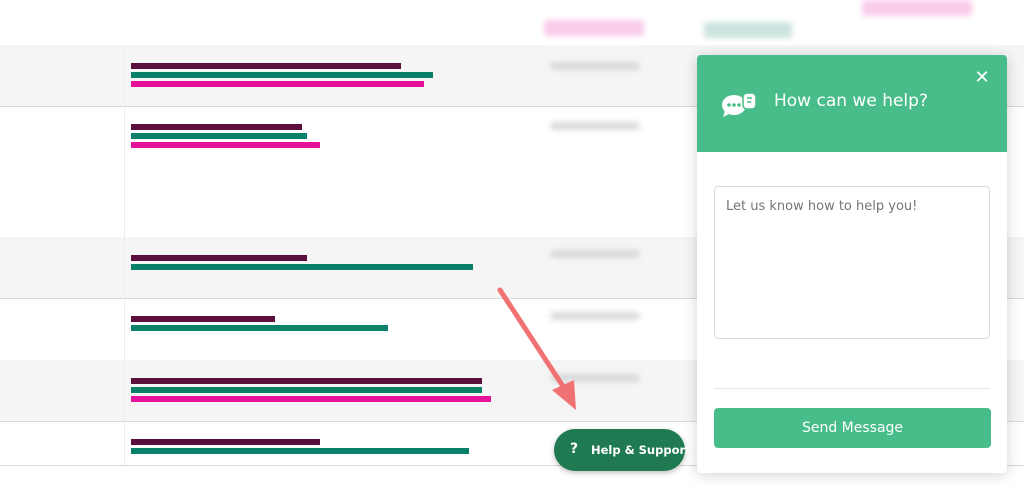  I want to click on help-support-label: Help & Support, so click(641, 450).